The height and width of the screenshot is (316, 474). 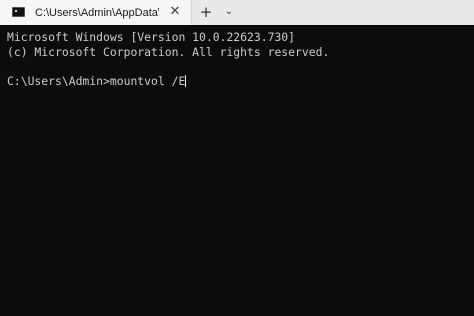 What do you see at coordinates (147, 81) in the screenshot?
I see `command-input: mountvol /E` at bounding box center [147, 81].